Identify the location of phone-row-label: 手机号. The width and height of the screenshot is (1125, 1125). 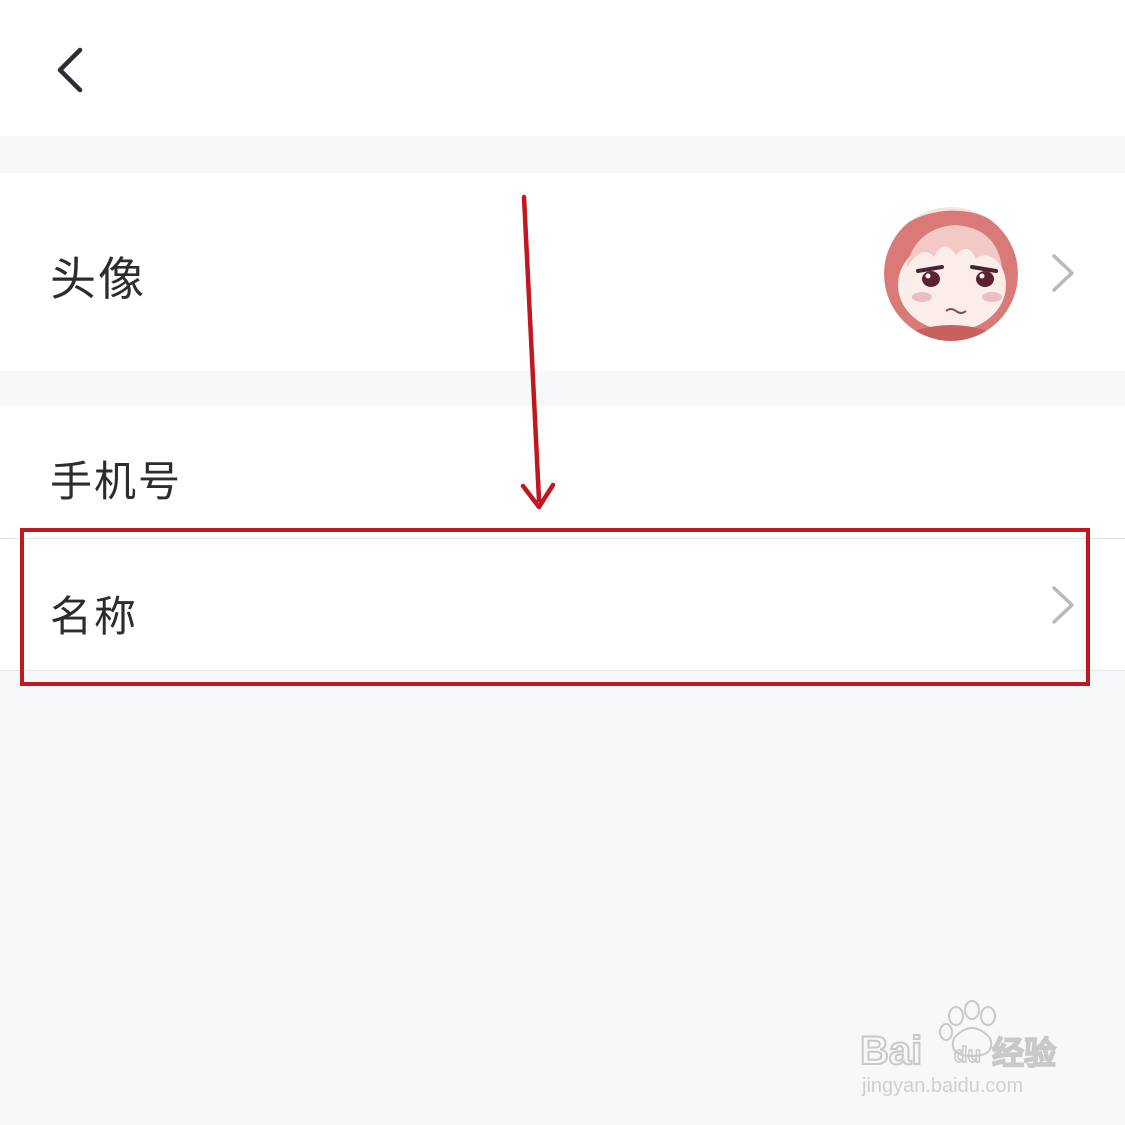
(116, 481).